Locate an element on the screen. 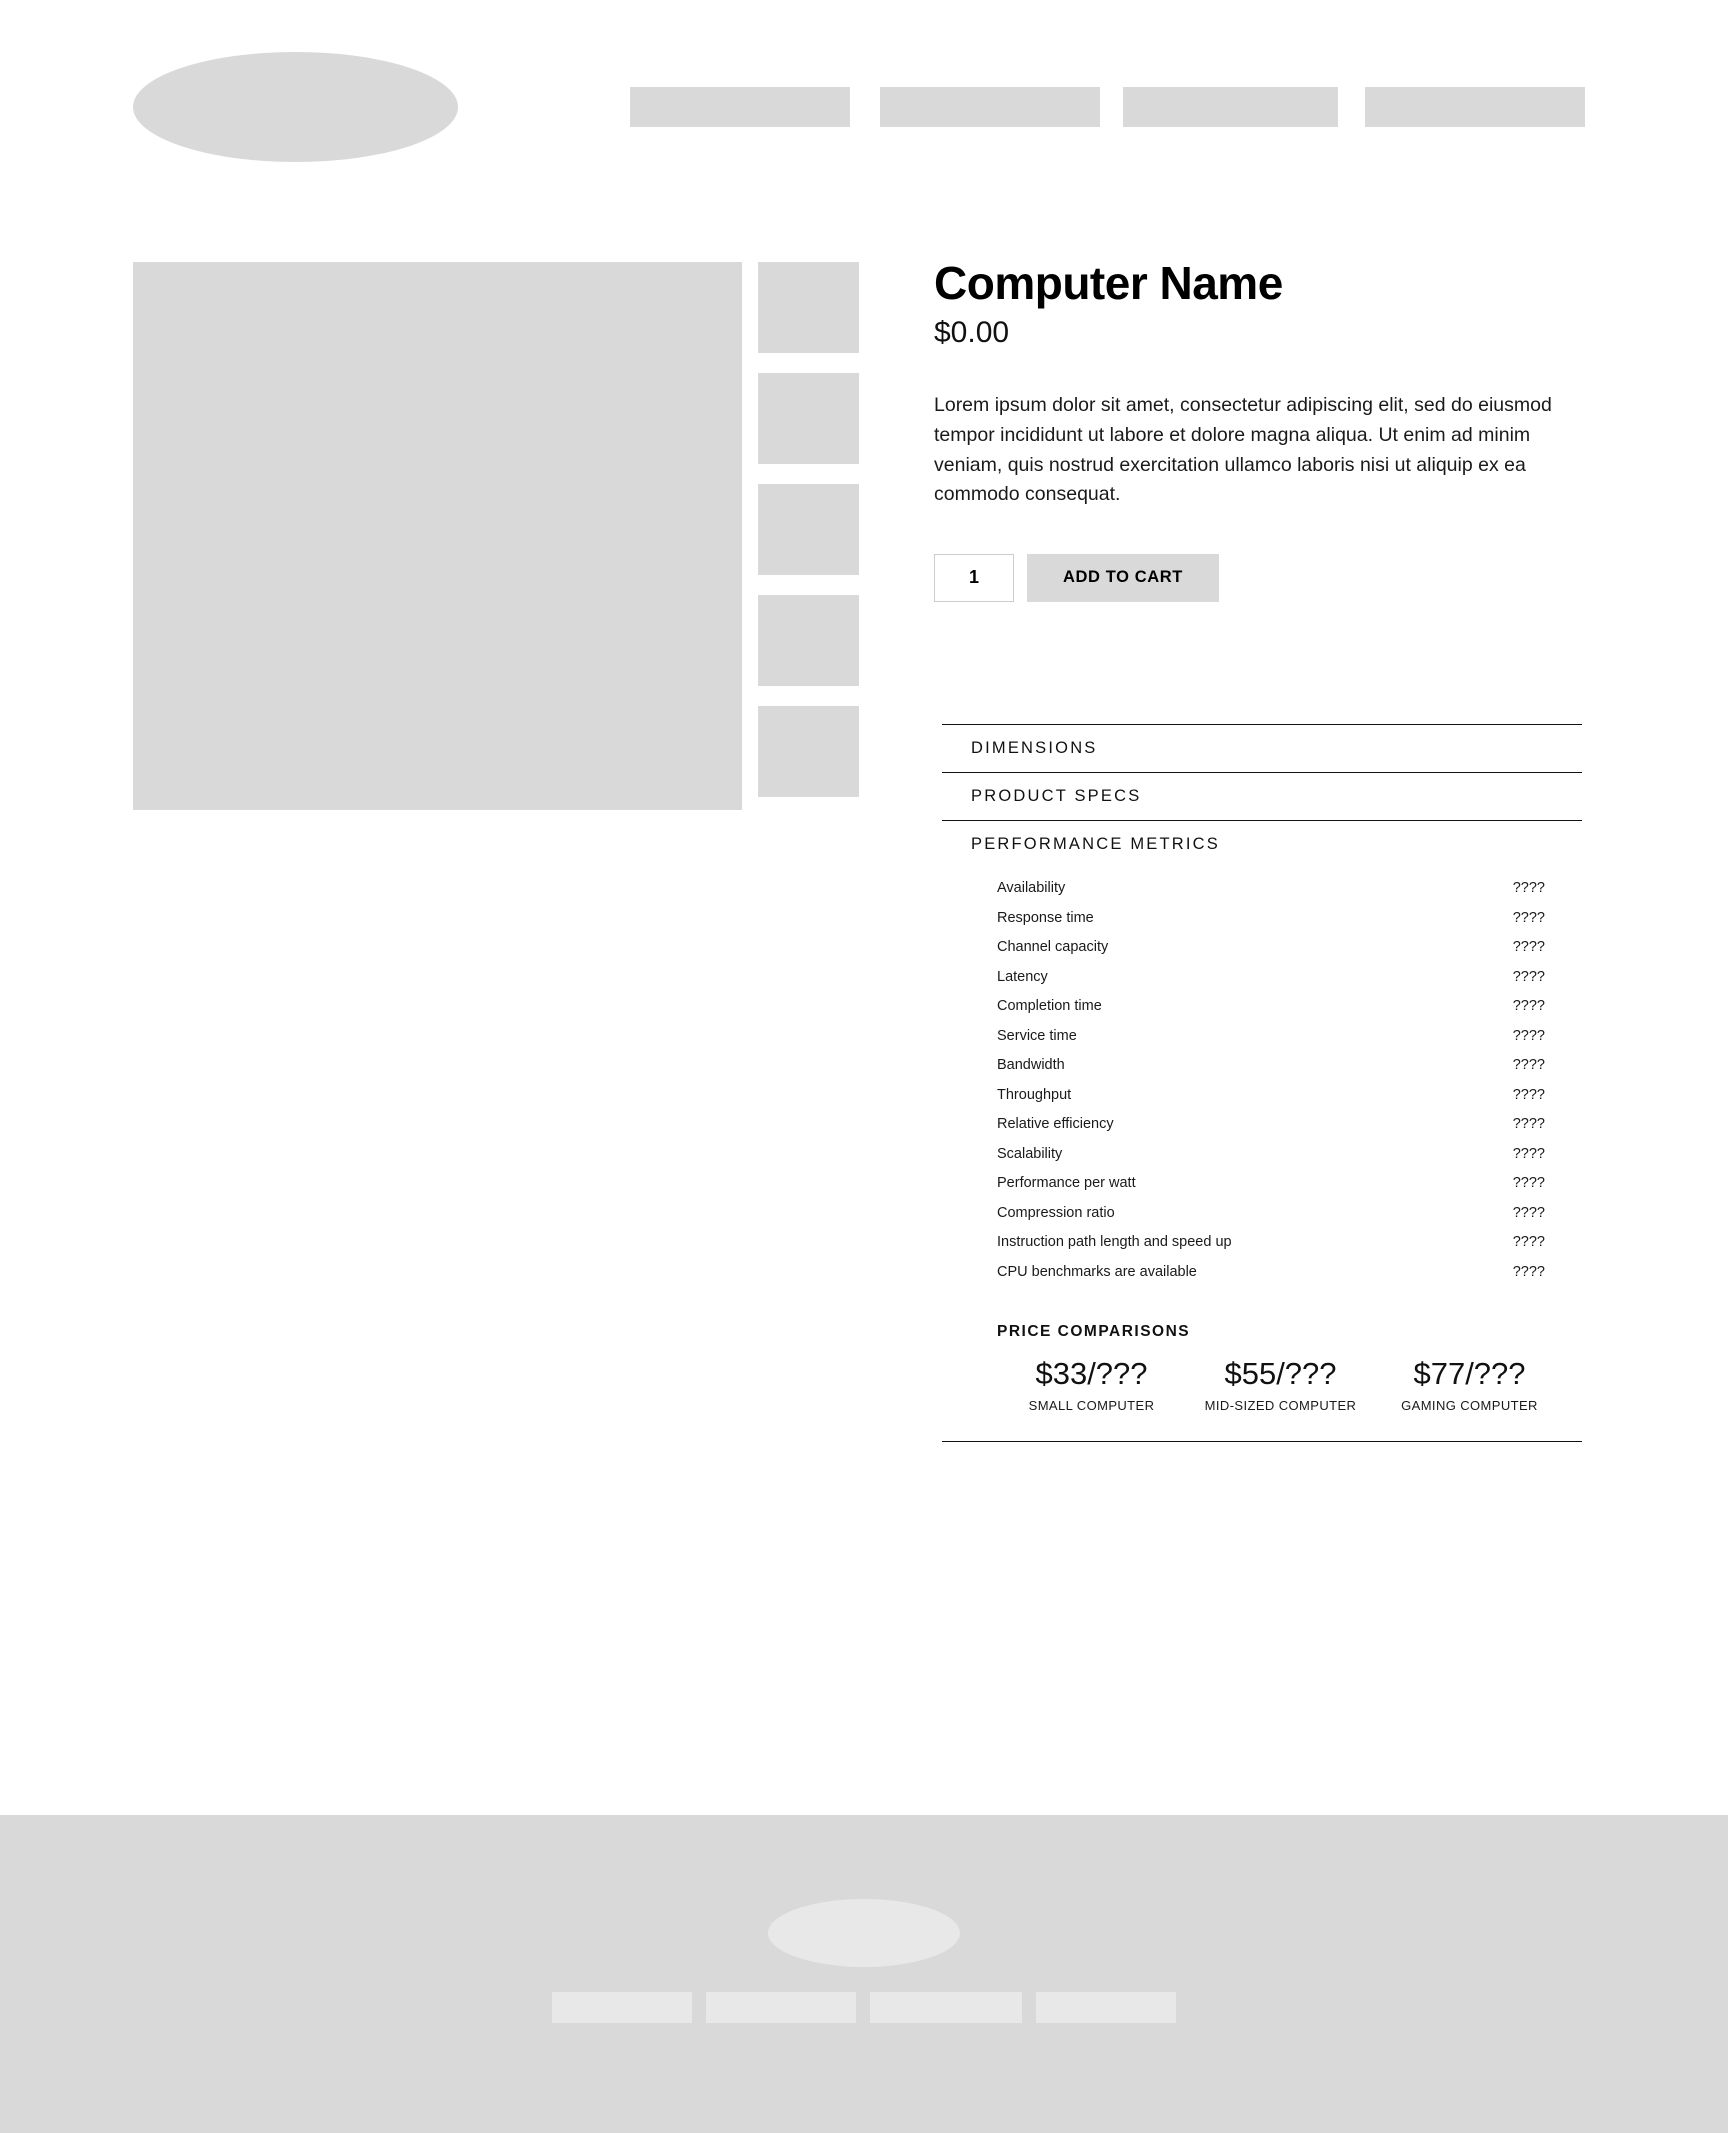  accordion-section-dimensions: DIMENSIONS is located at coordinates (1262, 748).